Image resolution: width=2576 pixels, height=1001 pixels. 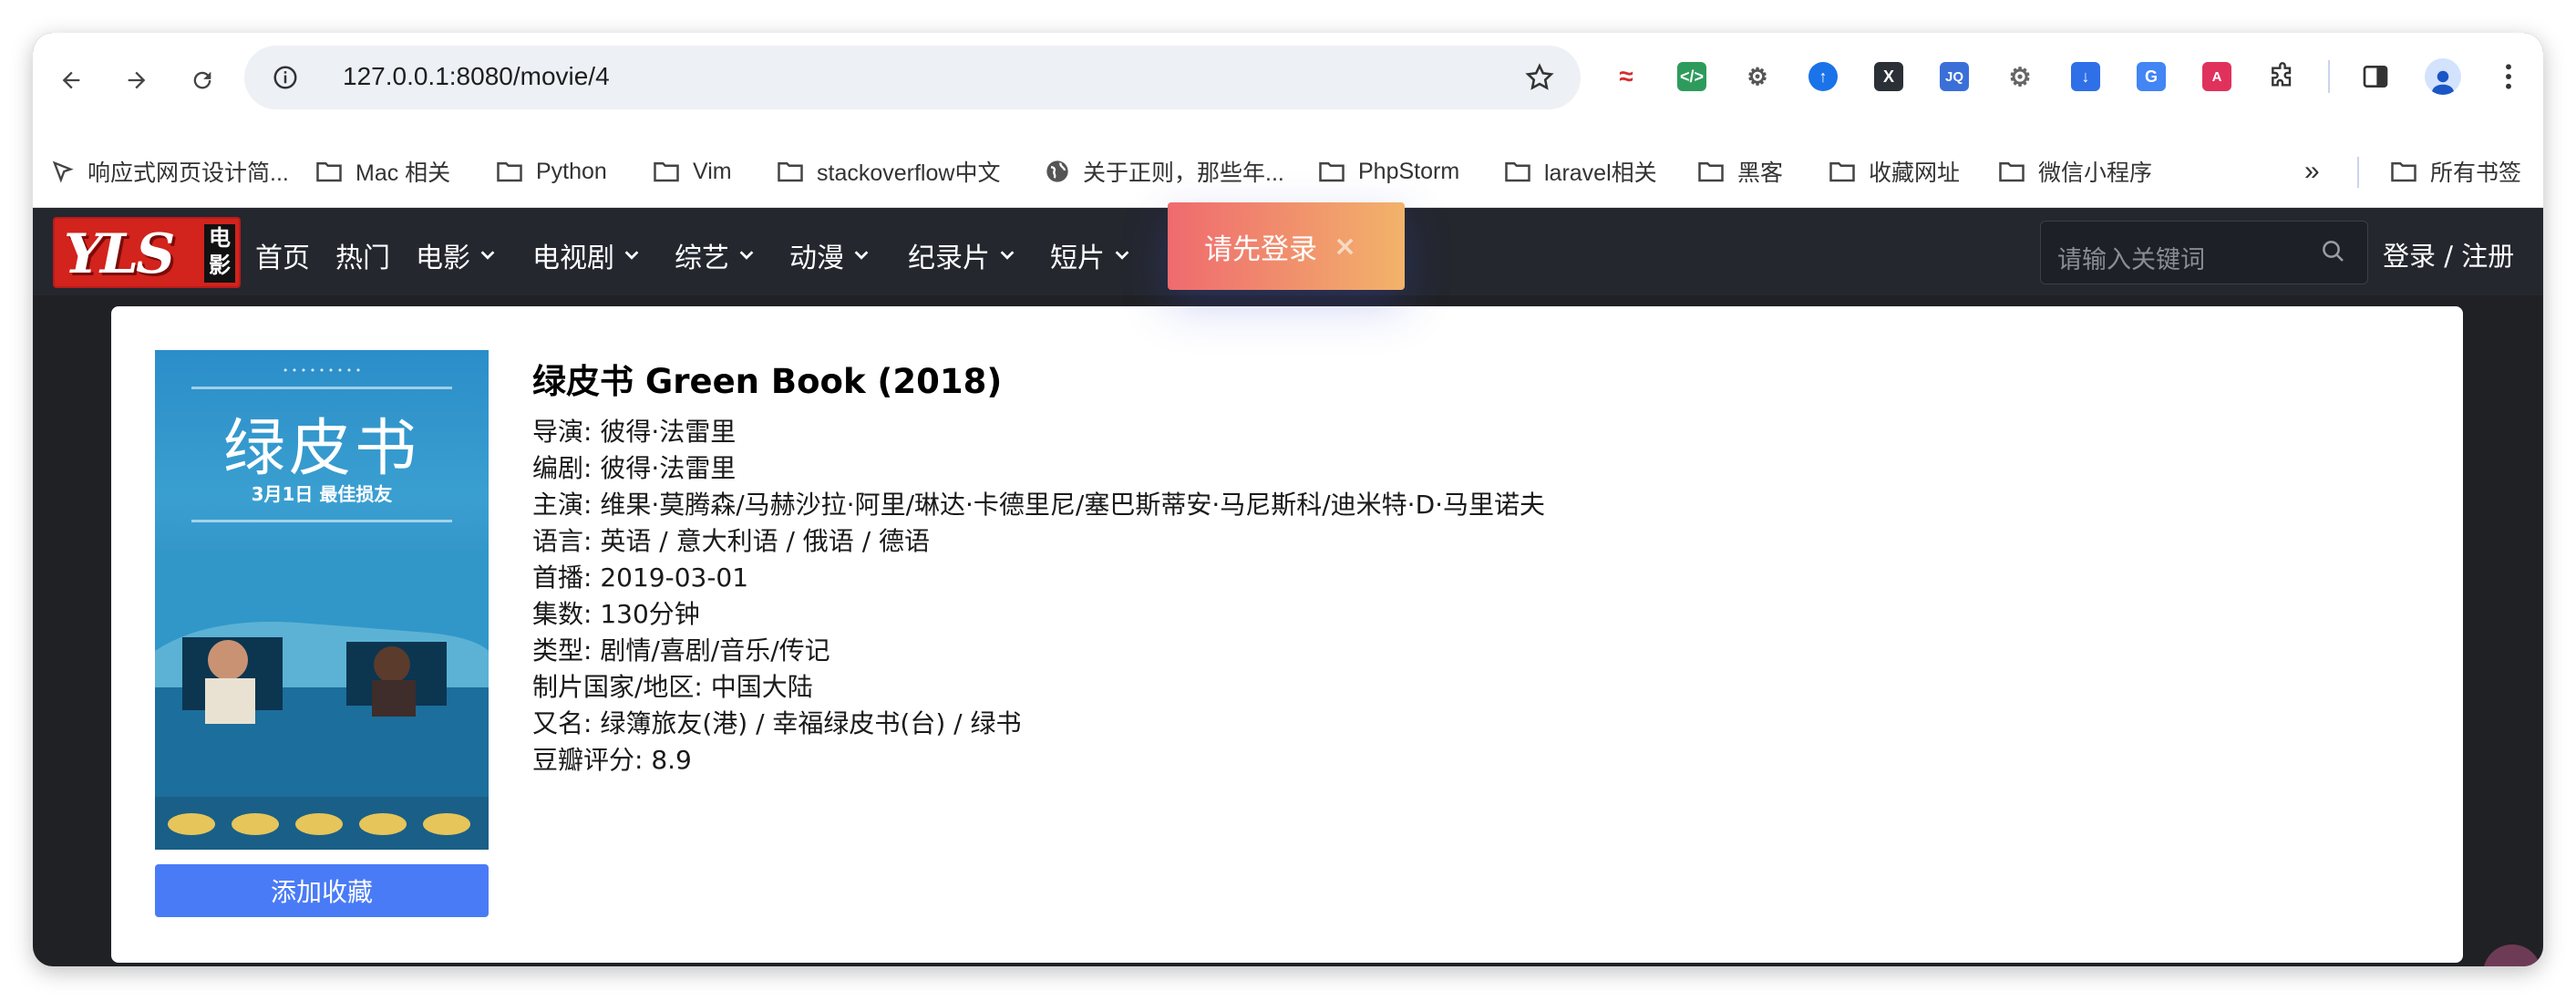 I want to click on reload-button, so click(x=202, y=80).